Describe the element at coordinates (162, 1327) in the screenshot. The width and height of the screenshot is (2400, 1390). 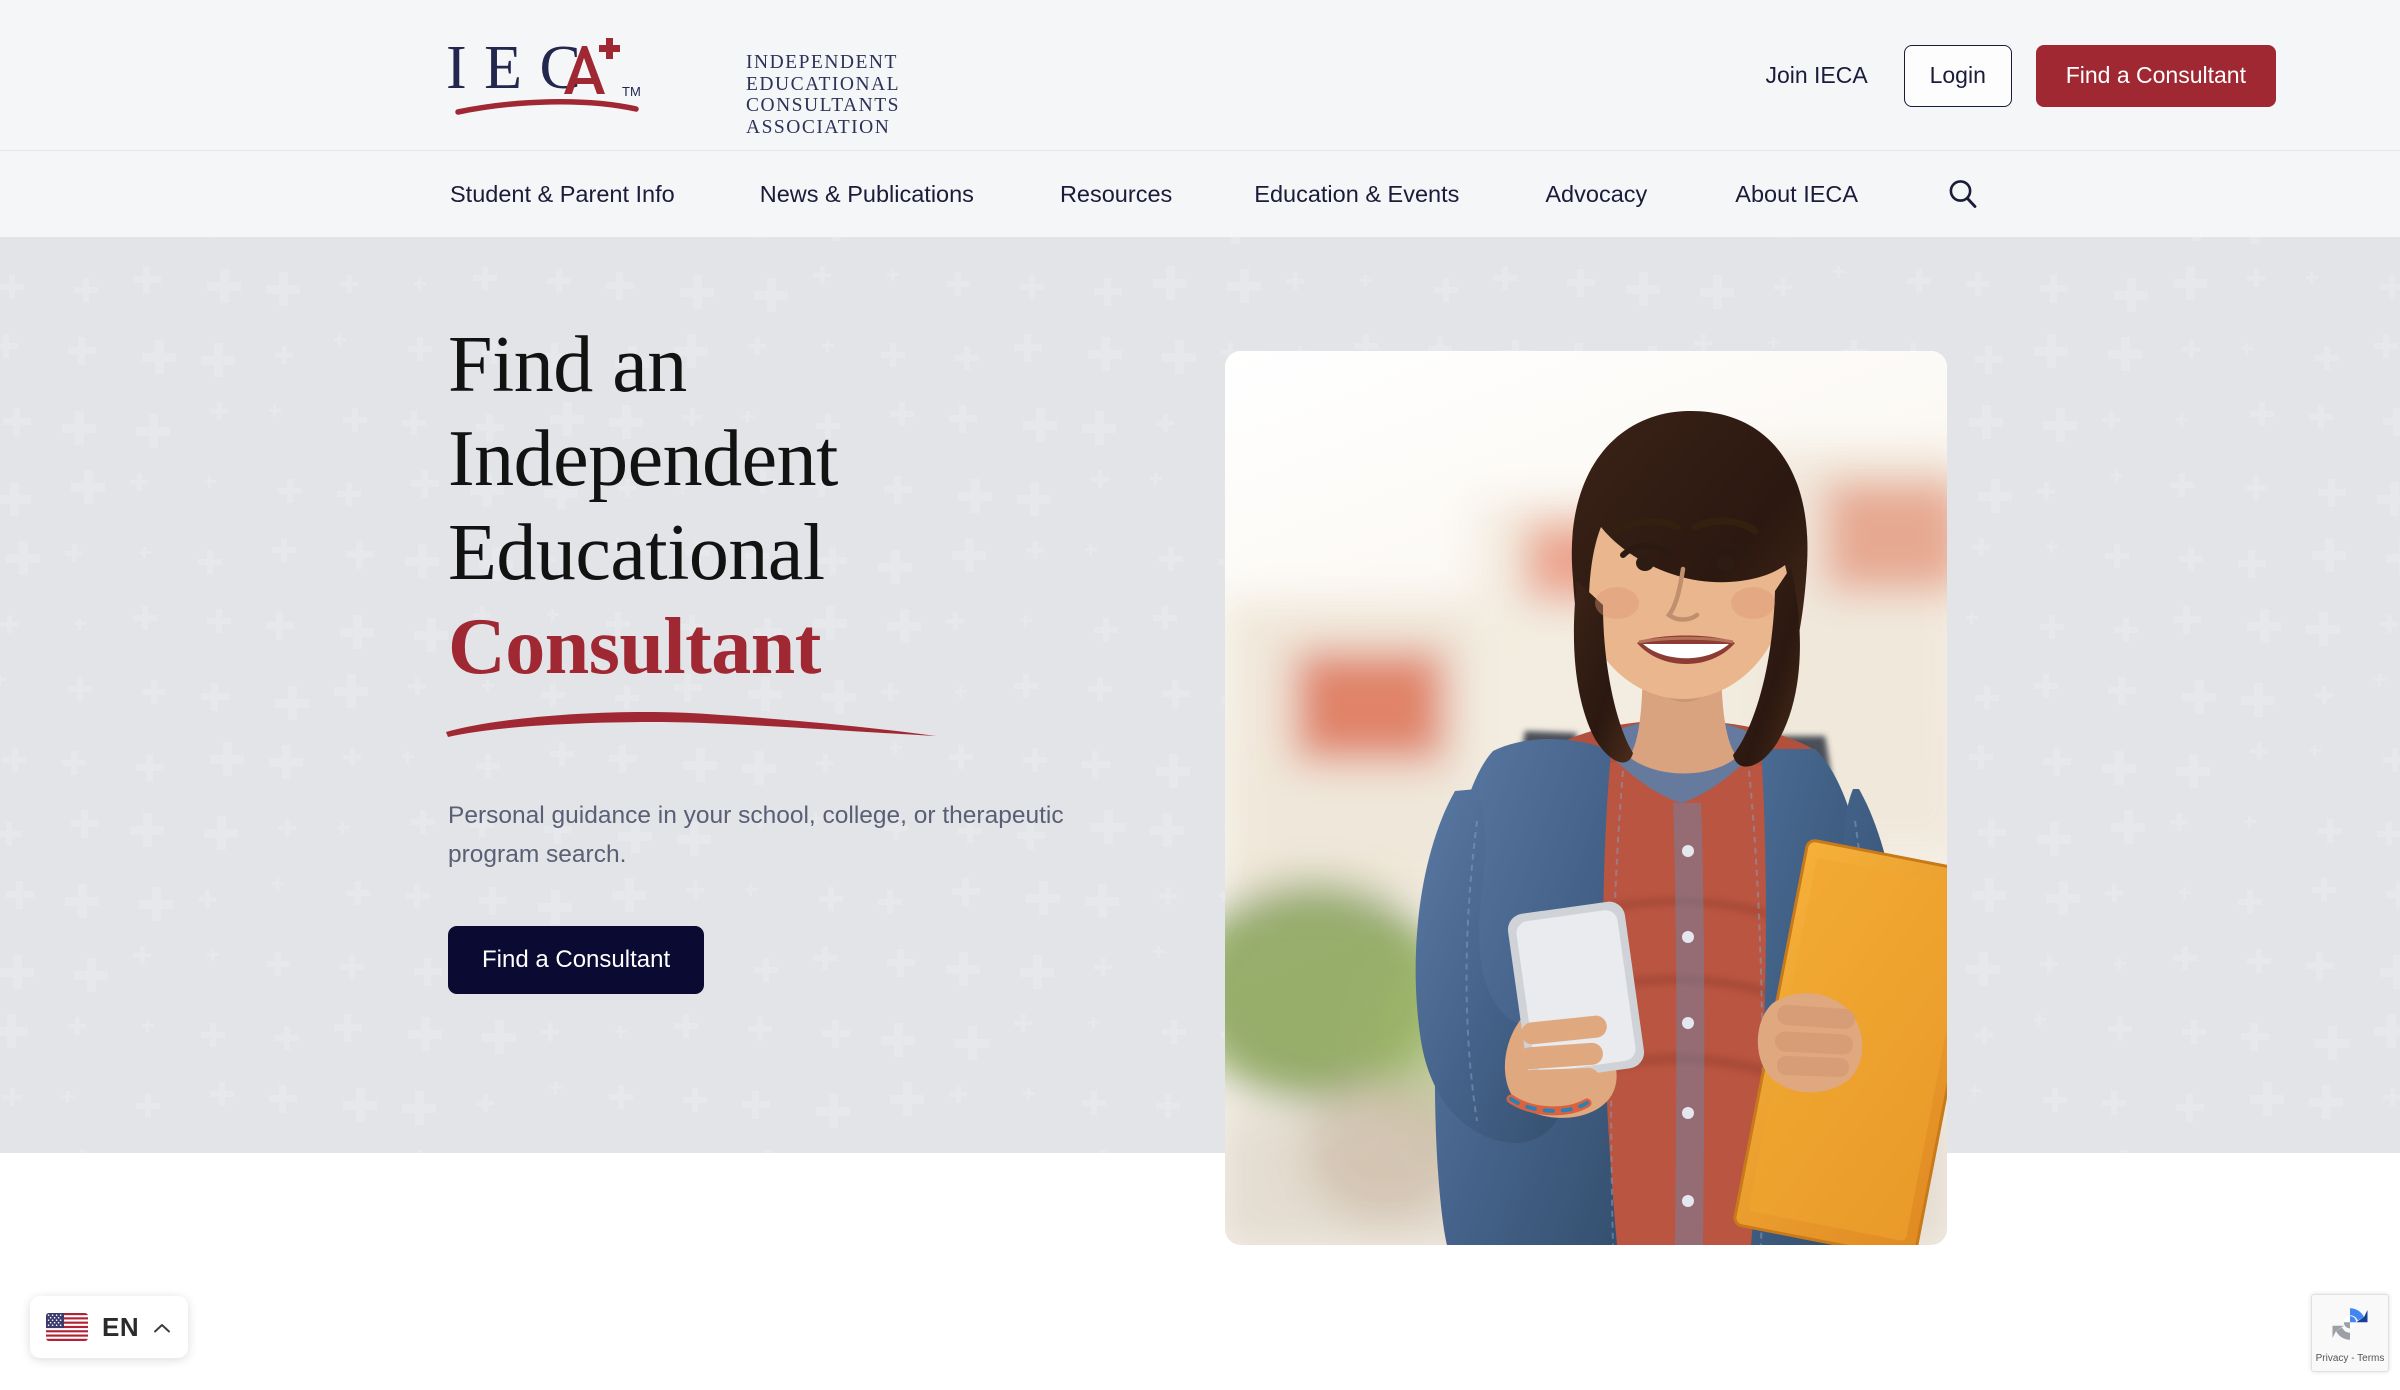
I see `chevron-up-icon` at that location.